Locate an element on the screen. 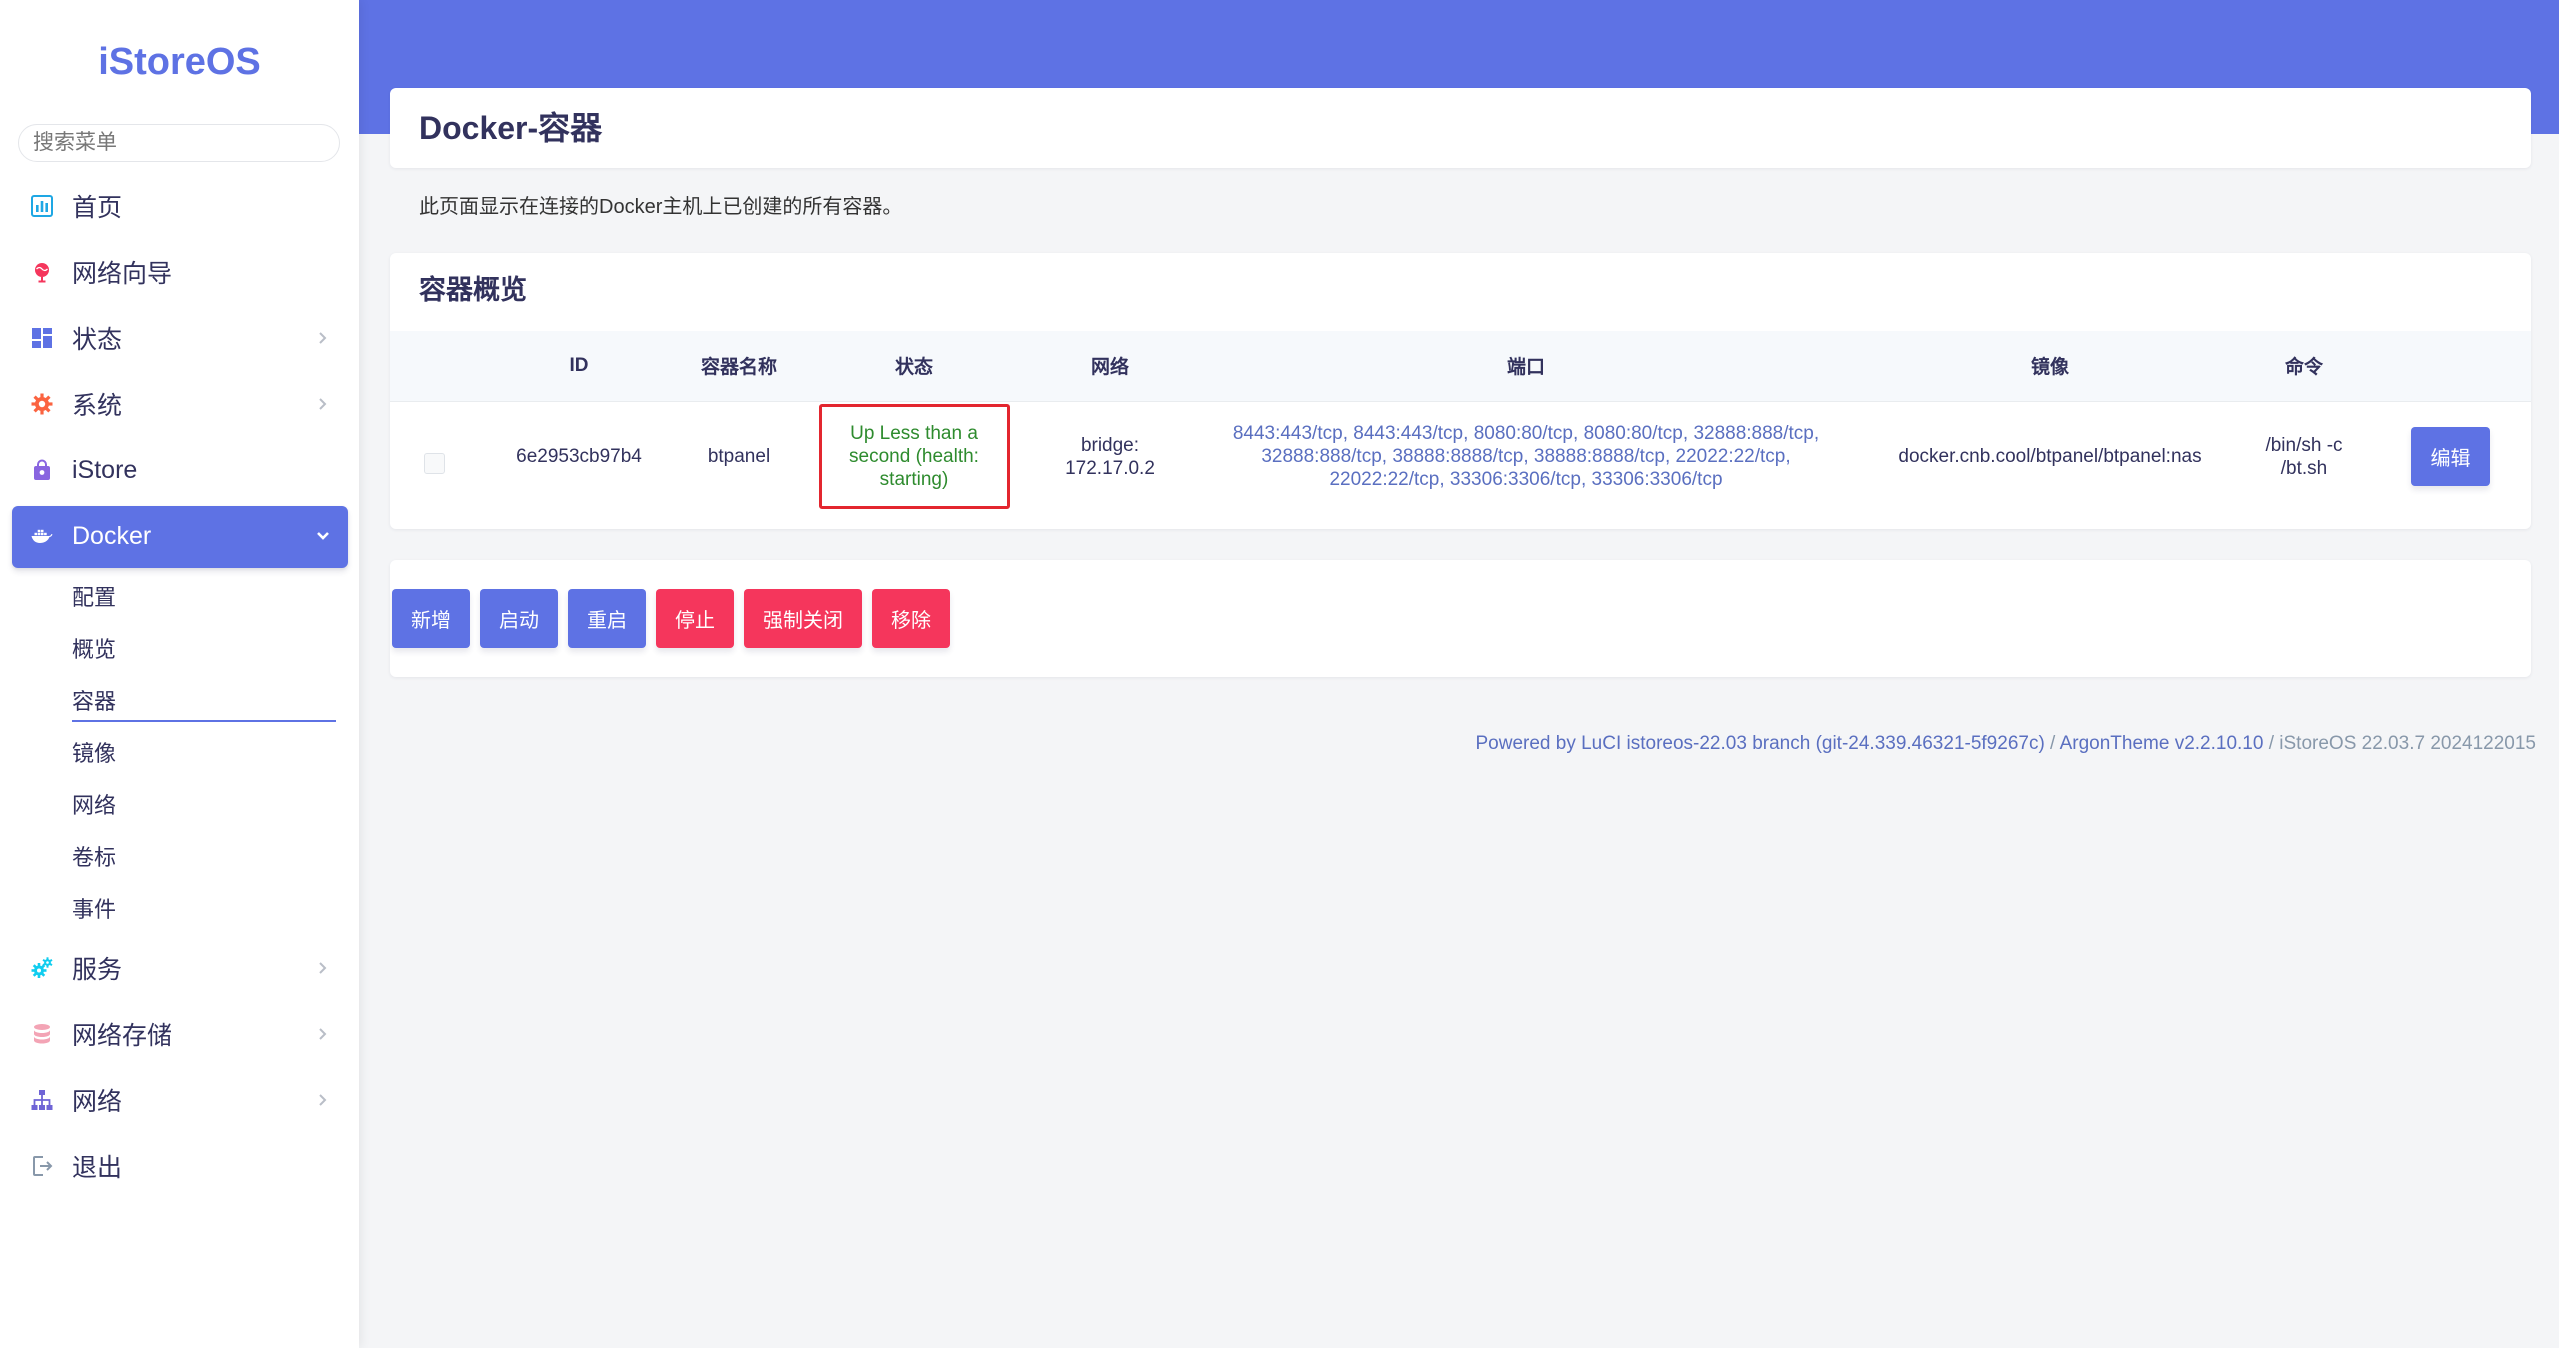 Image resolution: width=2559 pixels, height=1348 pixels. sidebar-item-label: 状态 is located at coordinates (97, 340).